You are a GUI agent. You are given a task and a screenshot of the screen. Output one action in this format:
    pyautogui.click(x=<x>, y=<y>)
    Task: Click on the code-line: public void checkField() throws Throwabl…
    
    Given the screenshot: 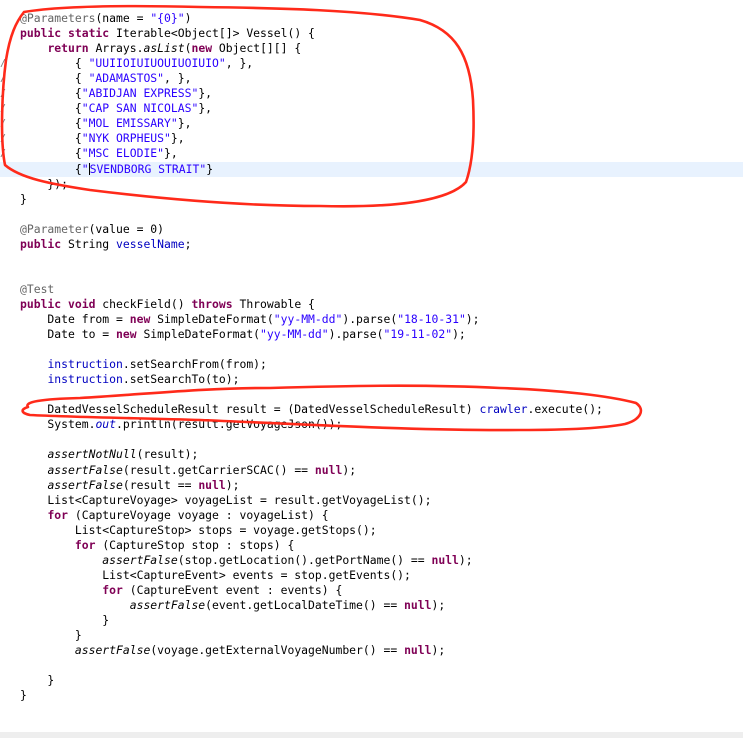 What is the action you would take?
    pyautogui.click(x=371, y=304)
    